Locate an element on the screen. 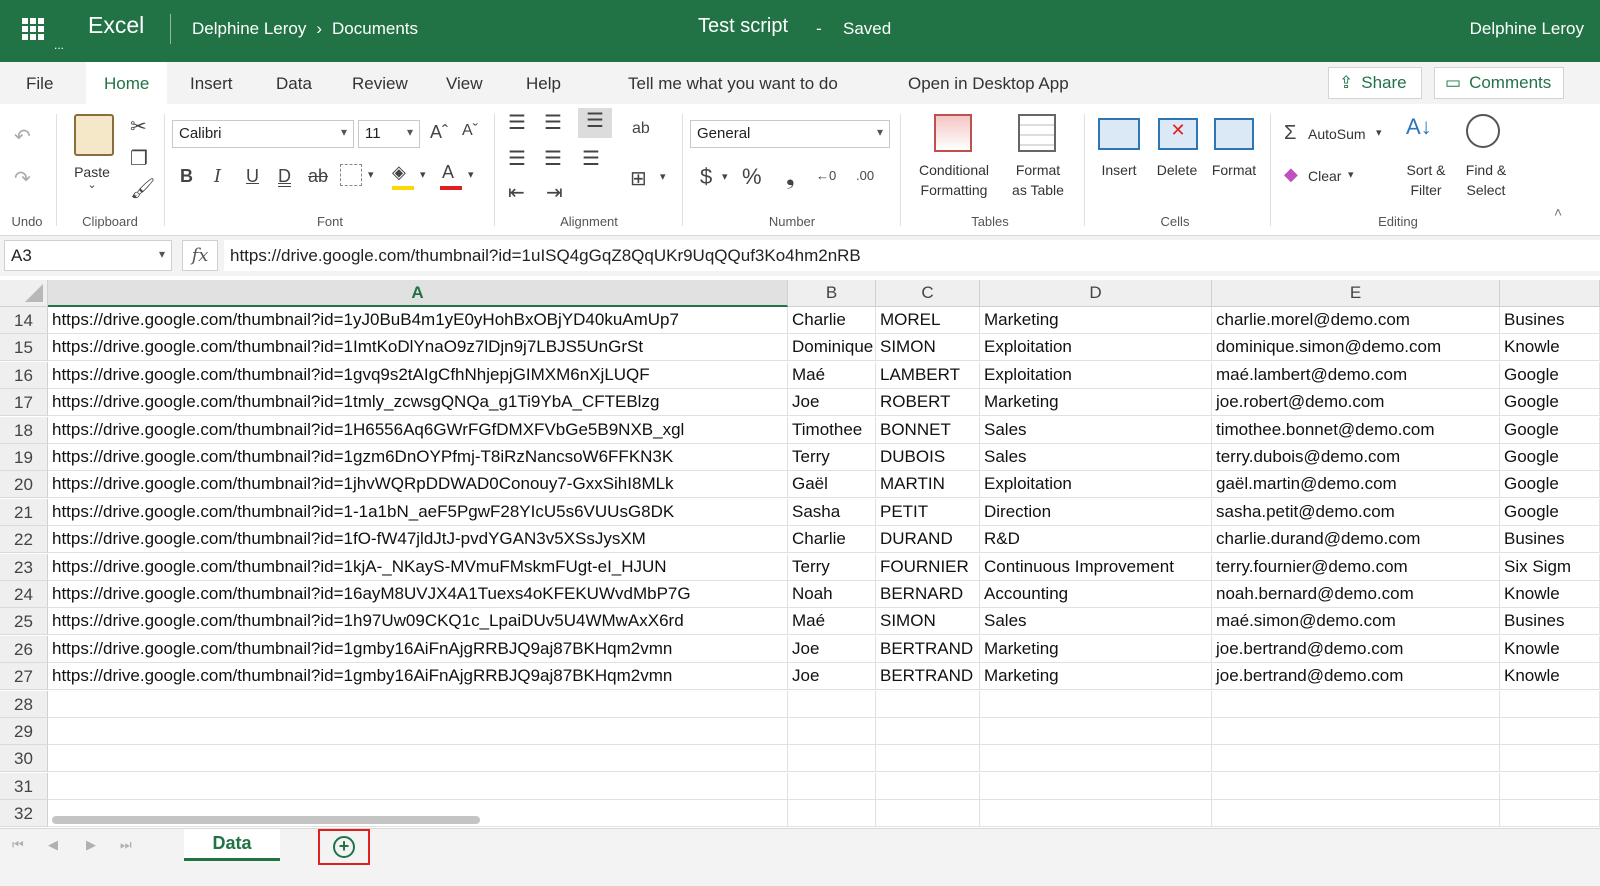 The width and height of the screenshot is (1600, 886). cell-f-18: Google is located at coordinates (1550, 430).